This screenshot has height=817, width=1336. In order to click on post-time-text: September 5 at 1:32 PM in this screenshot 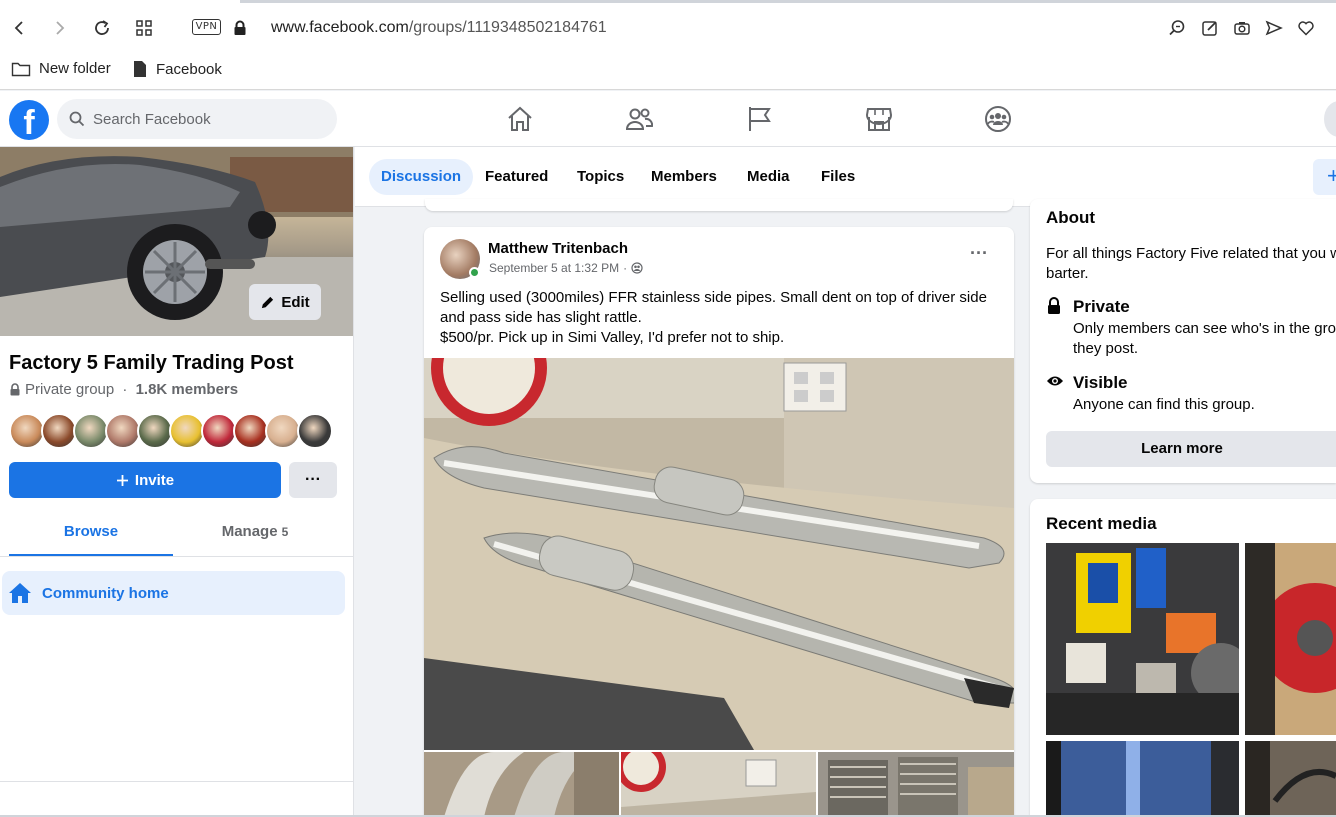, I will do `click(554, 268)`.